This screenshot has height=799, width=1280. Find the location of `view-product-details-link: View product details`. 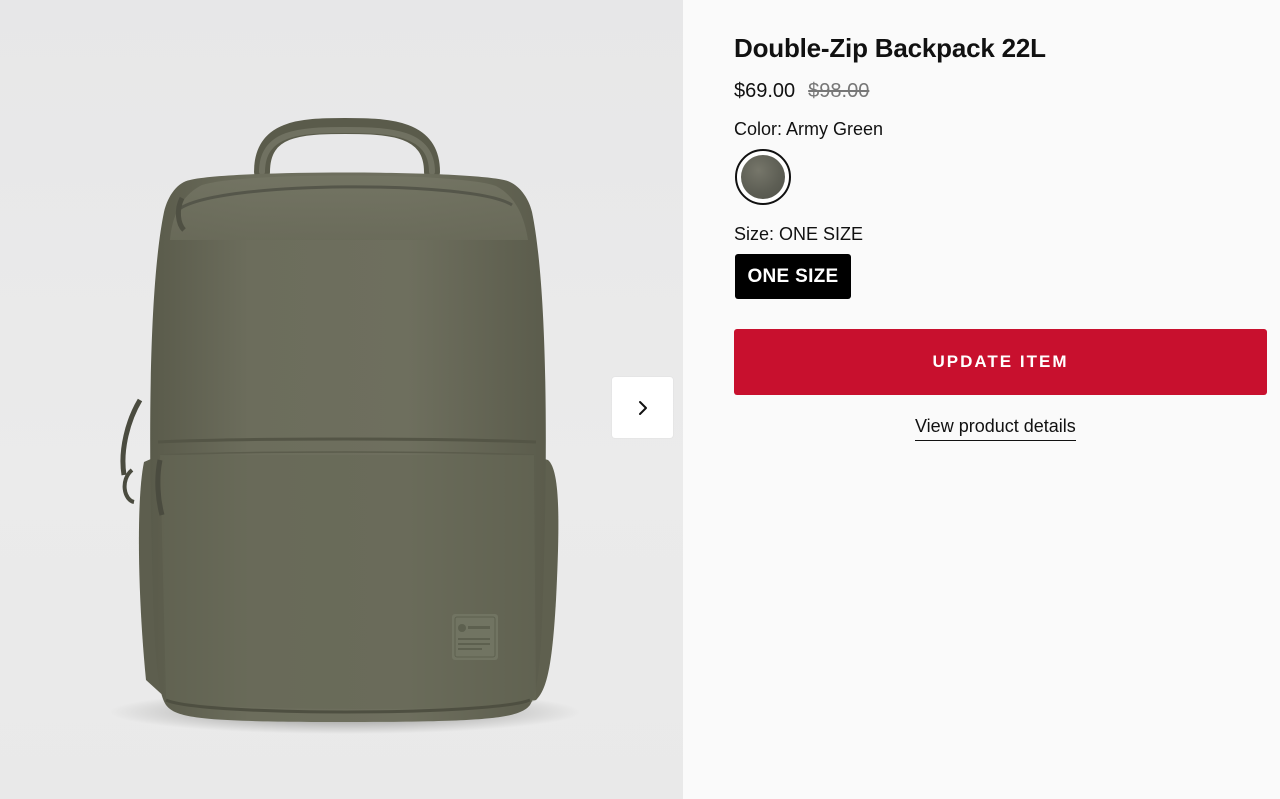

view-product-details-link: View product details is located at coordinates (995, 428).